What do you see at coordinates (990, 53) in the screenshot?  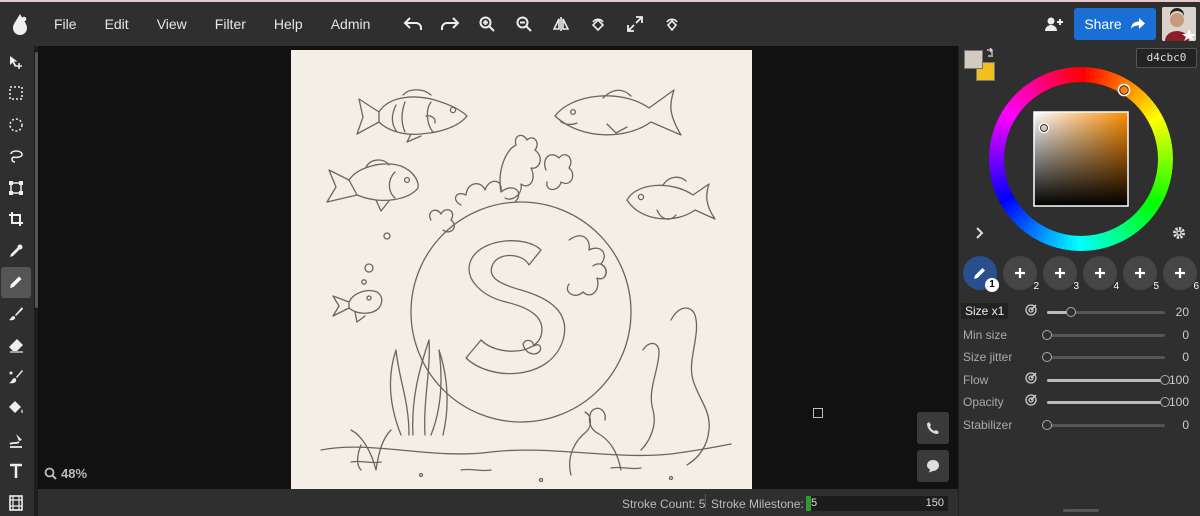 I see `swap-colors-icon` at bounding box center [990, 53].